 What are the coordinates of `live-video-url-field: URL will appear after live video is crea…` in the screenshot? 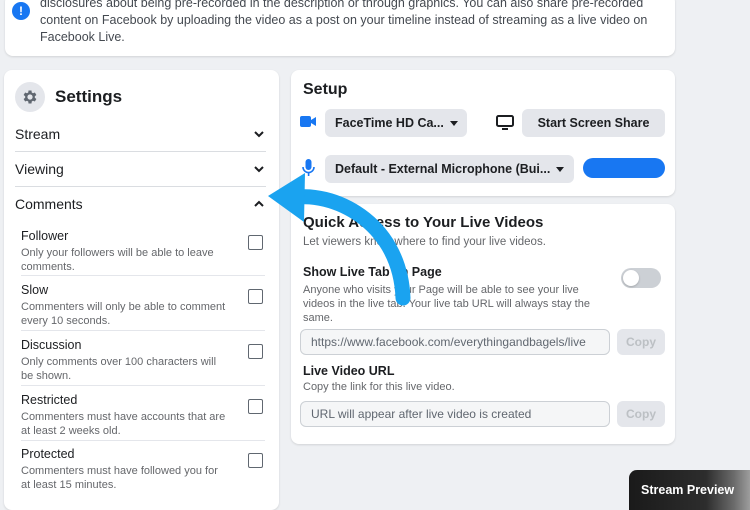 It's located at (455, 414).